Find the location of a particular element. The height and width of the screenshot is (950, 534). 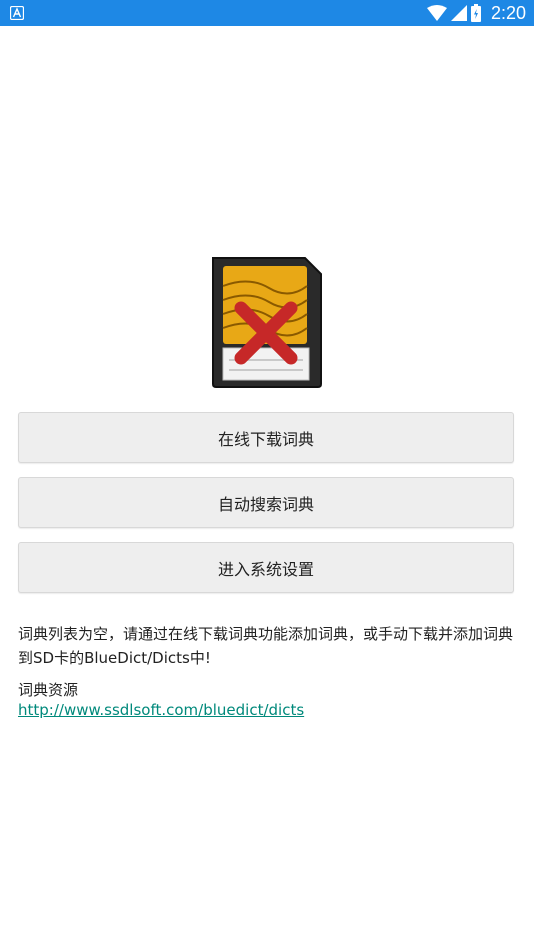

resources-label: 词典资源 is located at coordinates (48, 690).